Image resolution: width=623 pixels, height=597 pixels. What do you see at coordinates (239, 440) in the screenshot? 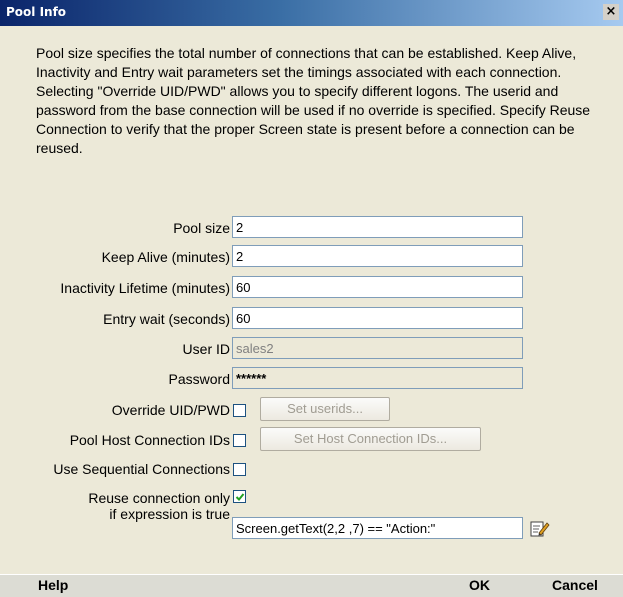
I see `pool-host-ids-checkbox` at bounding box center [239, 440].